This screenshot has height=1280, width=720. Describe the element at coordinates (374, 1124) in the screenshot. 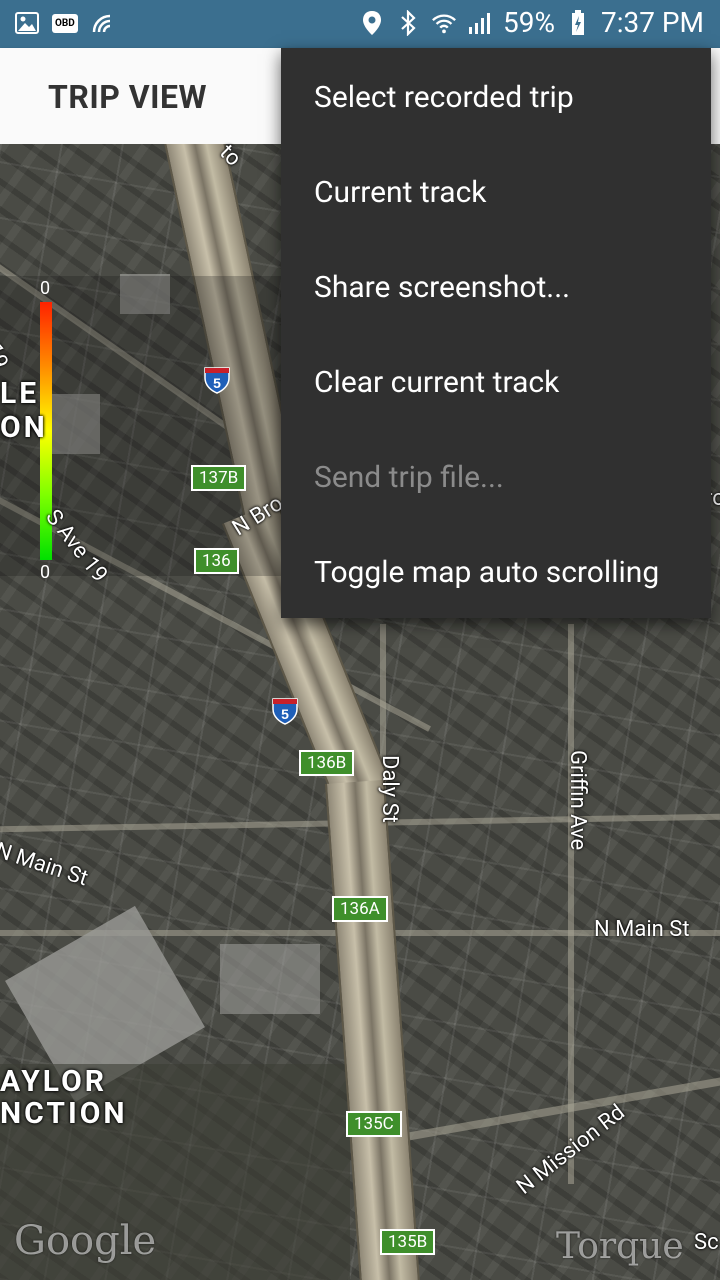

I see `exit-sign: 135C` at that location.